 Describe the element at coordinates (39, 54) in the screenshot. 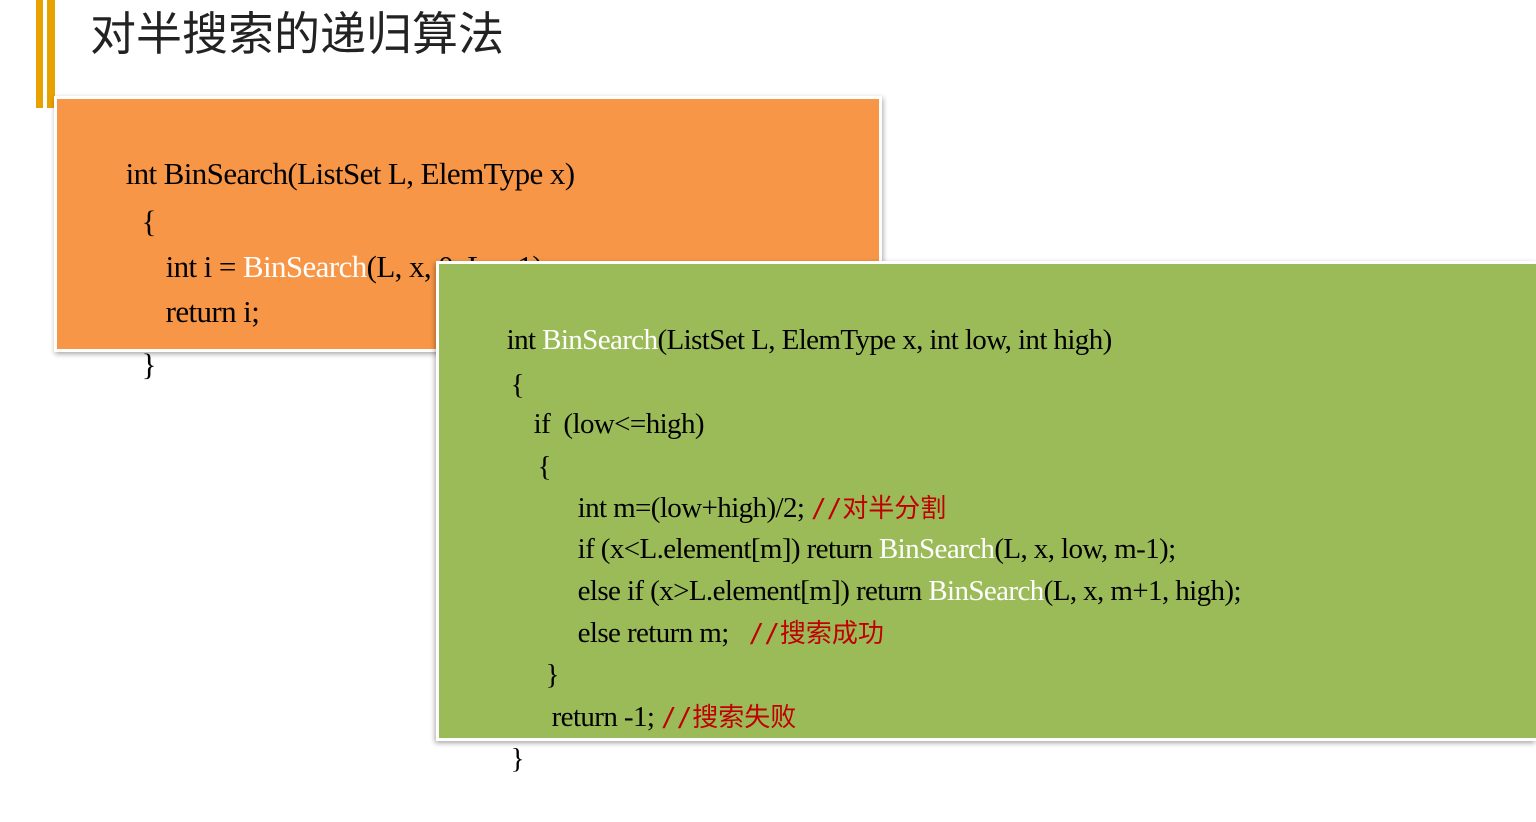

I see `title-accent-bar` at that location.